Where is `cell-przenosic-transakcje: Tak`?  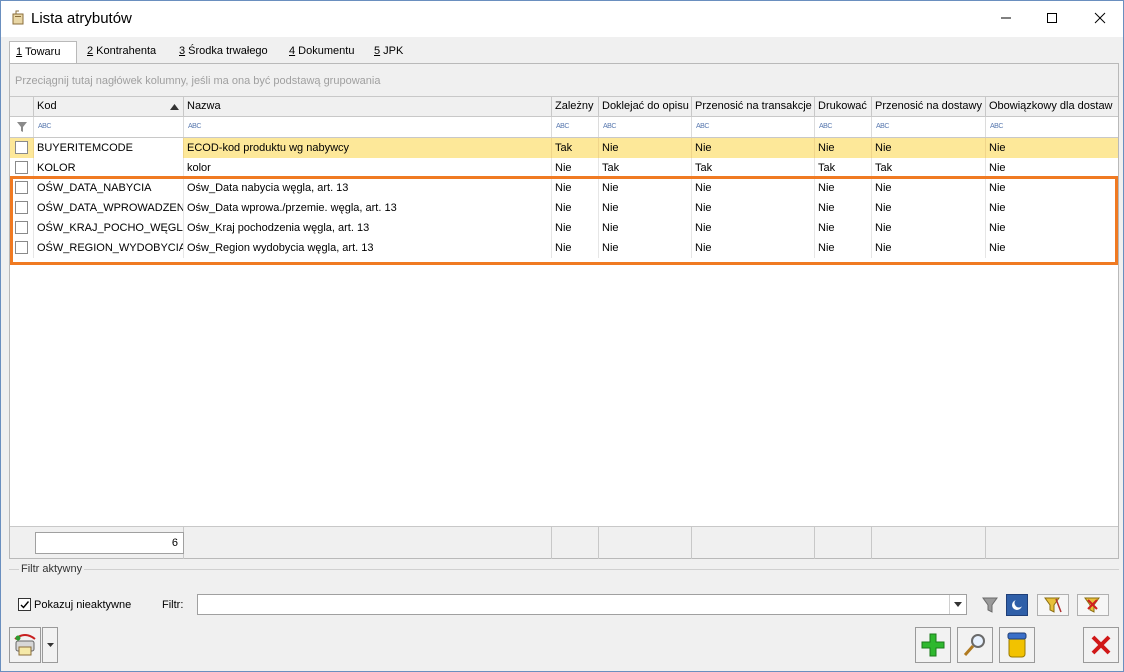 cell-przenosic-transakcje: Tak is located at coordinates (753, 168).